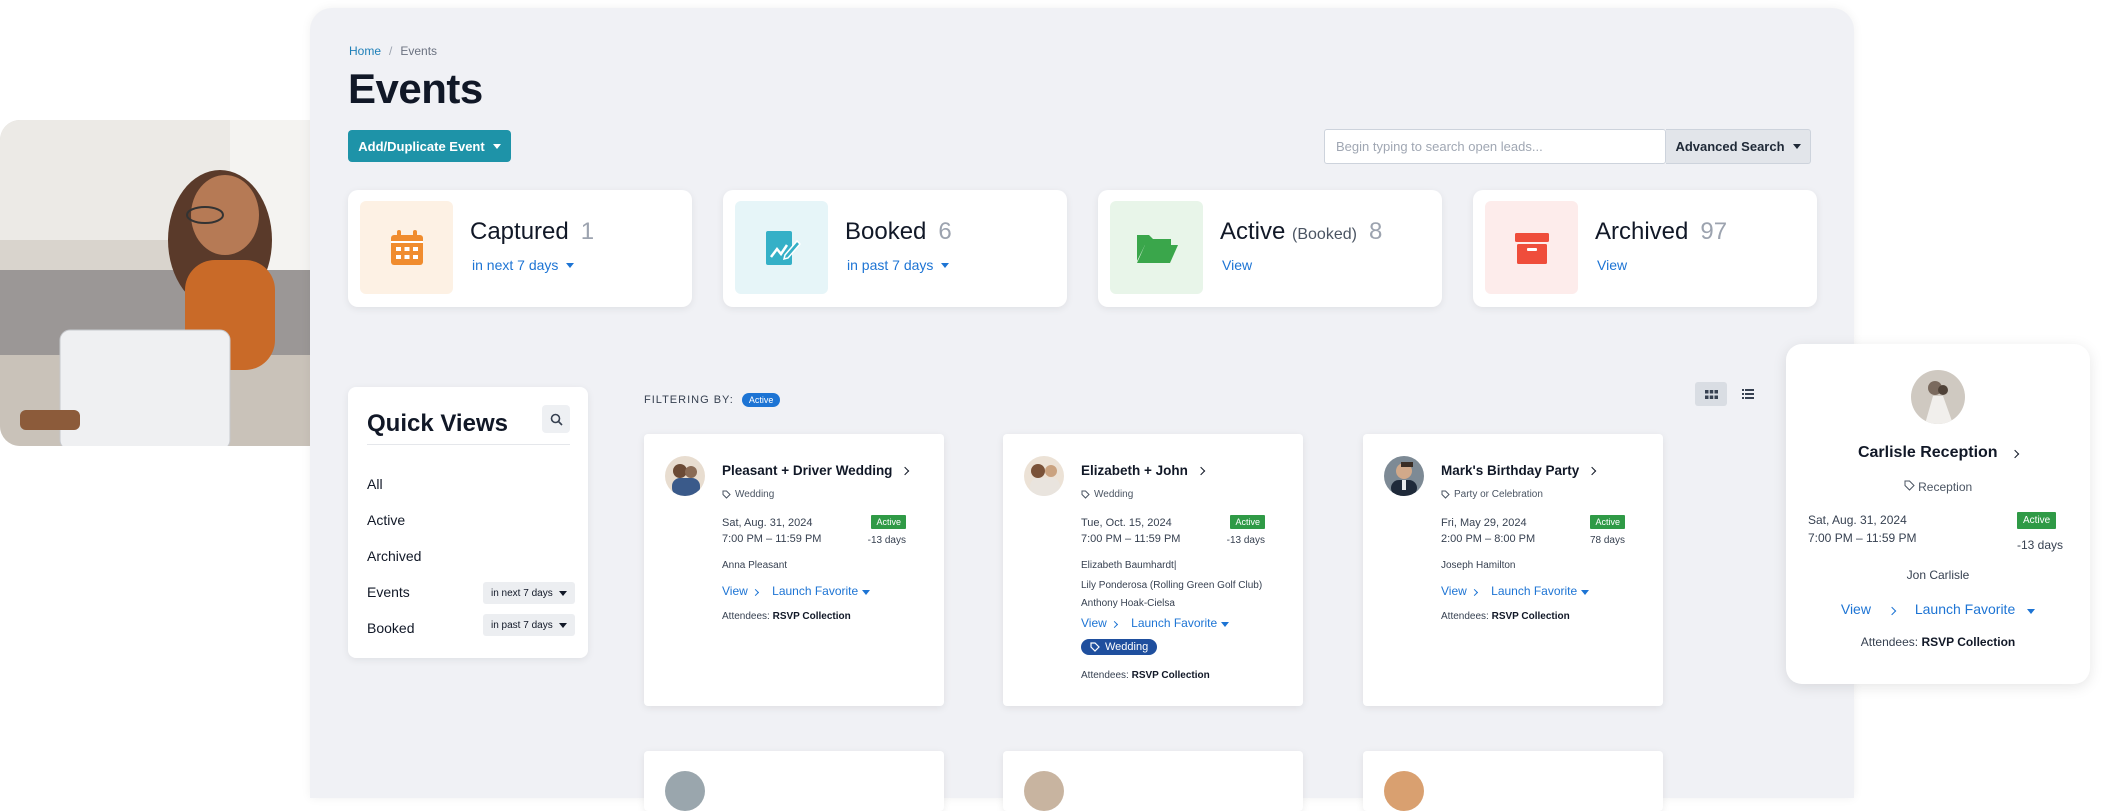 The height and width of the screenshot is (811, 2103). What do you see at coordinates (1245, 540) in the screenshot?
I see `event-days: -13 days` at bounding box center [1245, 540].